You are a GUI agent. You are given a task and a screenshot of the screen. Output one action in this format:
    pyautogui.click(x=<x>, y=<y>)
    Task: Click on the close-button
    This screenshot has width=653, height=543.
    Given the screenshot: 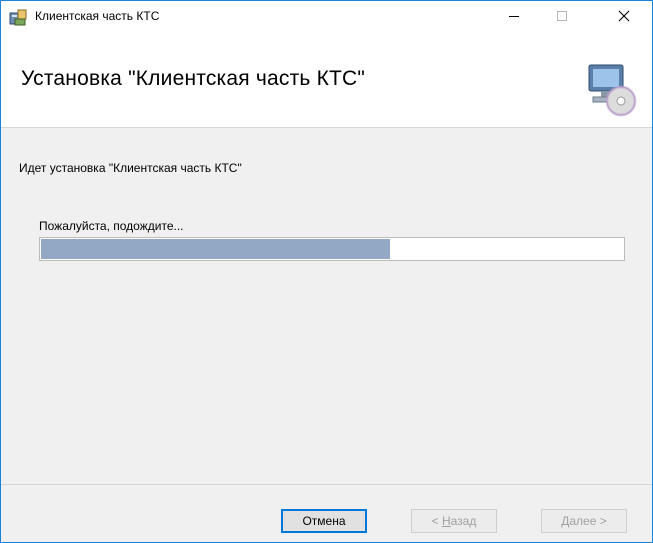 What is the action you would take?
    pyautogui.click(x=624, y=16)
    